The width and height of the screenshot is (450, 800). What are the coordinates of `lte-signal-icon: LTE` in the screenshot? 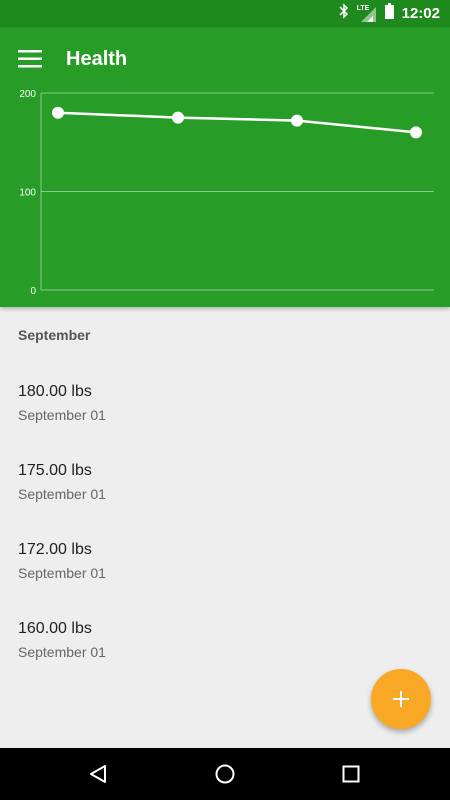 It's located at (367, 14).